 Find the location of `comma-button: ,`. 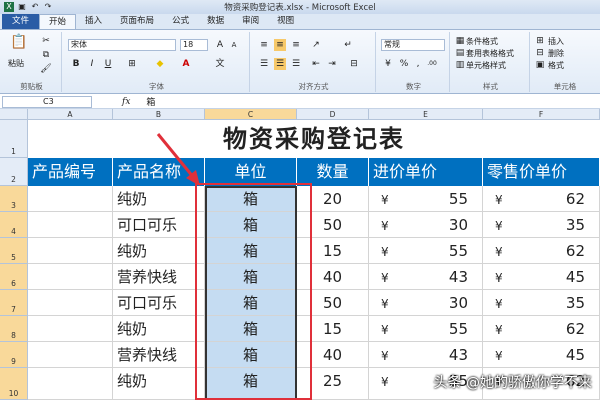

comma-button: , is located at coordinates (418, 64).